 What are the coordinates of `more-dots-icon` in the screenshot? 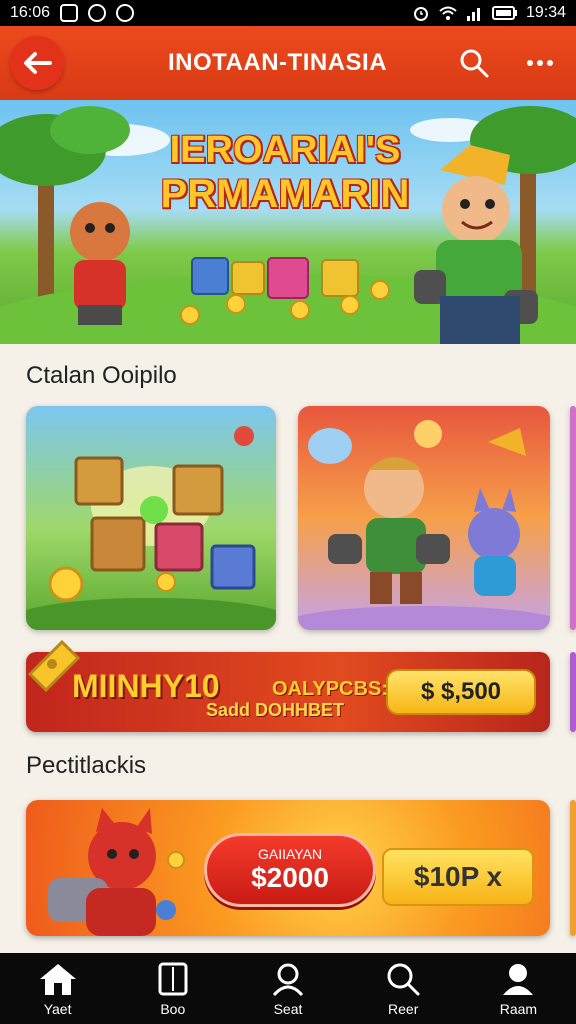 It's located at (540, 63).